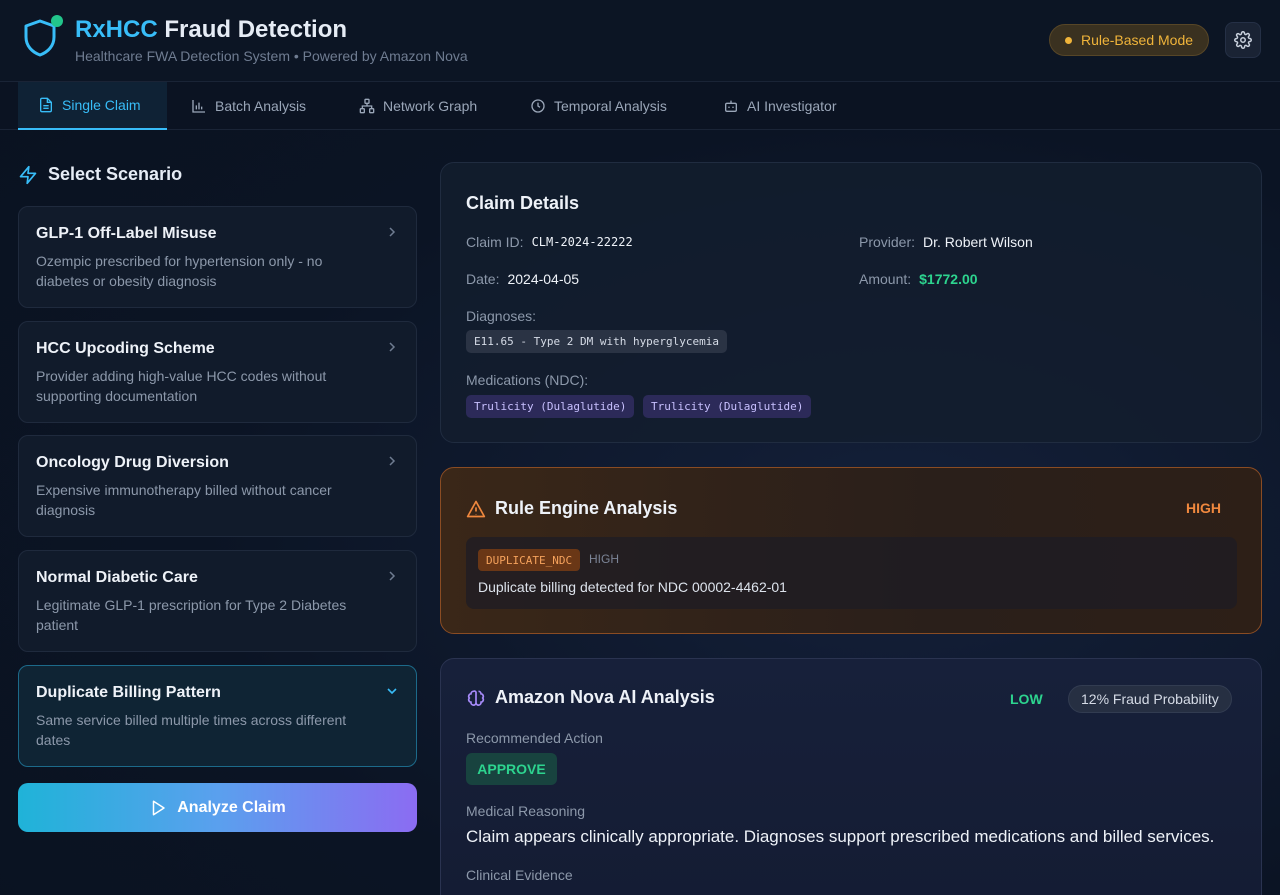 This screenshot has width=1280, height=895. Describe the element at coordinates (476, 697) in the screenshot. I see `brain-icon` at that location.